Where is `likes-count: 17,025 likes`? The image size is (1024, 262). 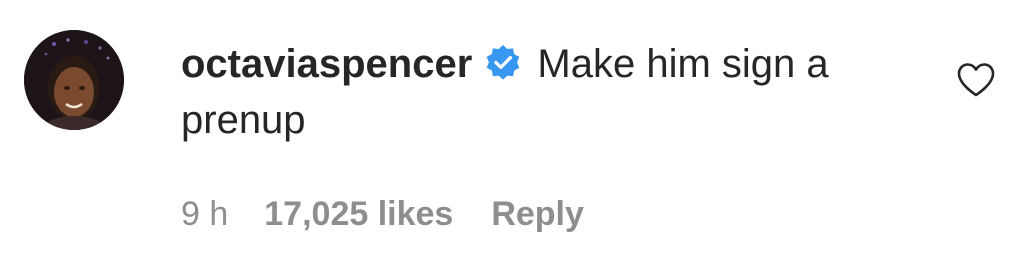
likes-count: 17,025 likes is located at coordinates (358, 214).